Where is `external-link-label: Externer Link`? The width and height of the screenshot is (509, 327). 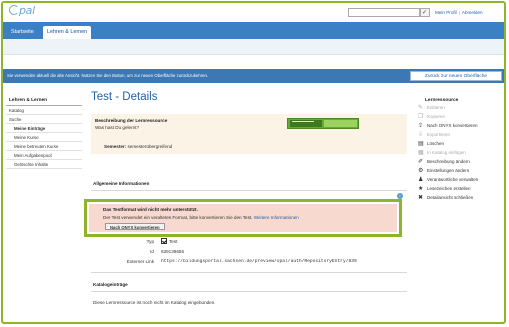 external-link-label: Externer Link is located at coordinates (140, 261).